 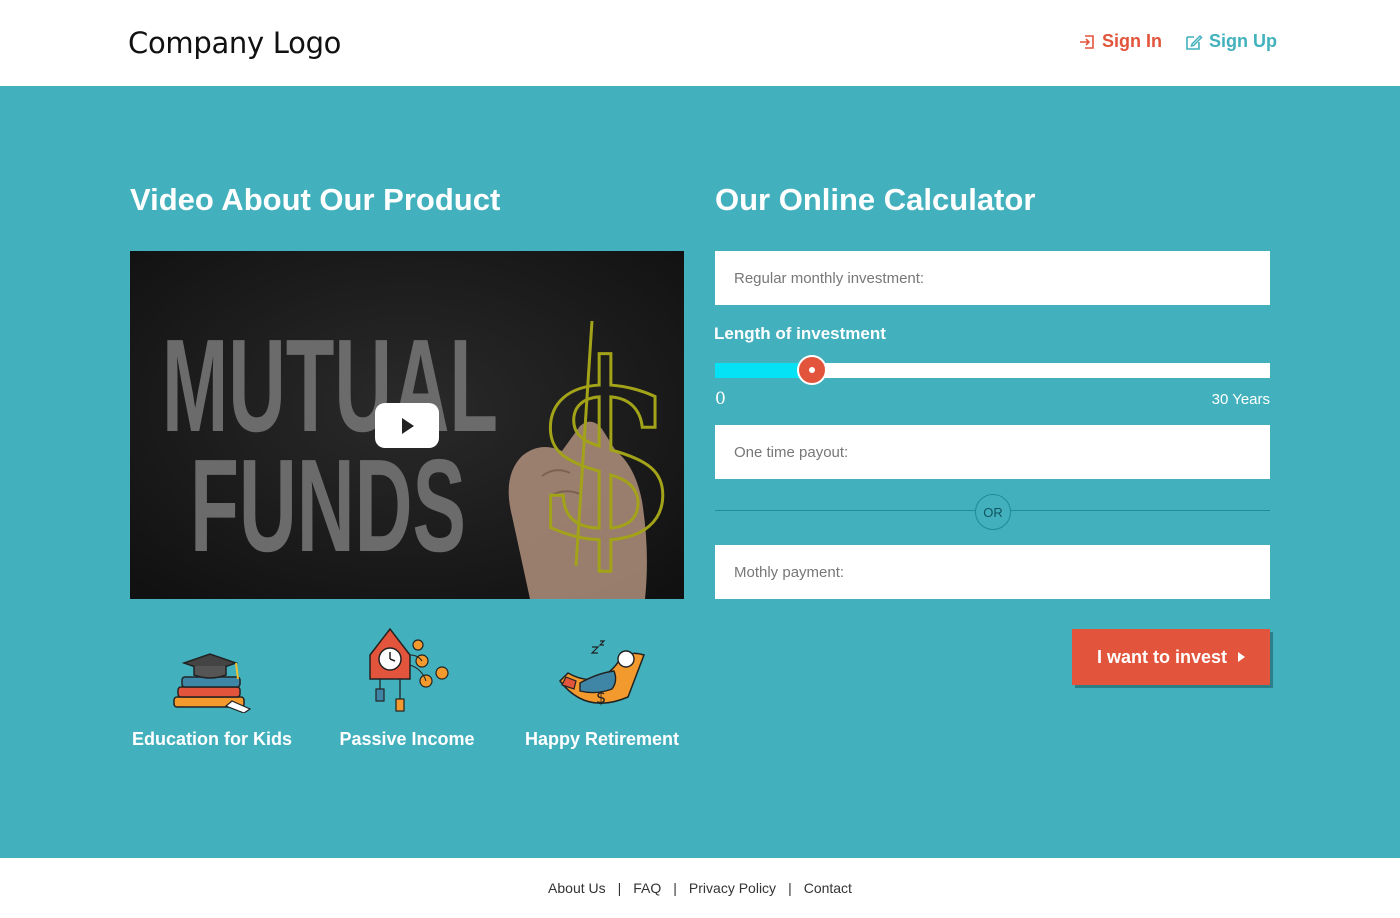 I want to click on site-header: Company Logo Sign In Sign Up, so click(x=700, y=43).